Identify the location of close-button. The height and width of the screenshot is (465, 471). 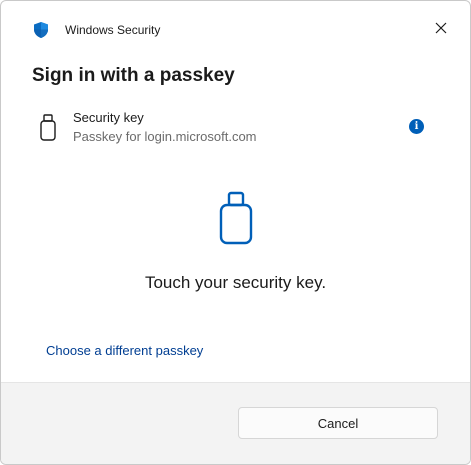
(441, 30).